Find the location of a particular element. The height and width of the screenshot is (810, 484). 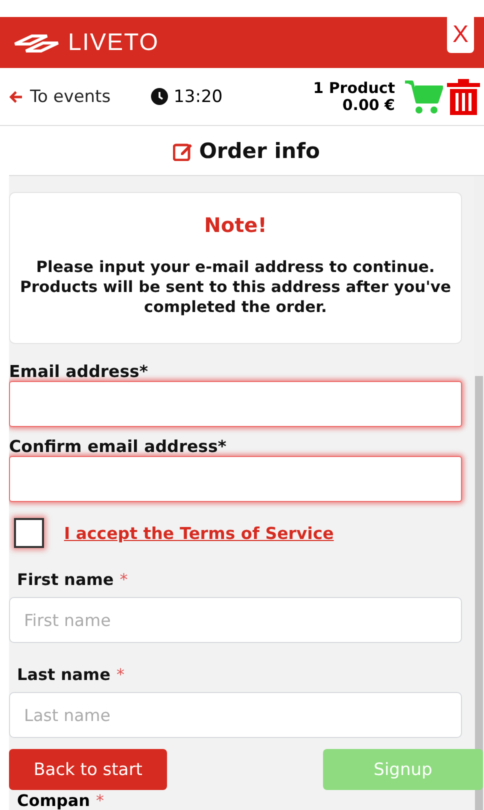

field-label: First name is located at coordinates (65, 579).